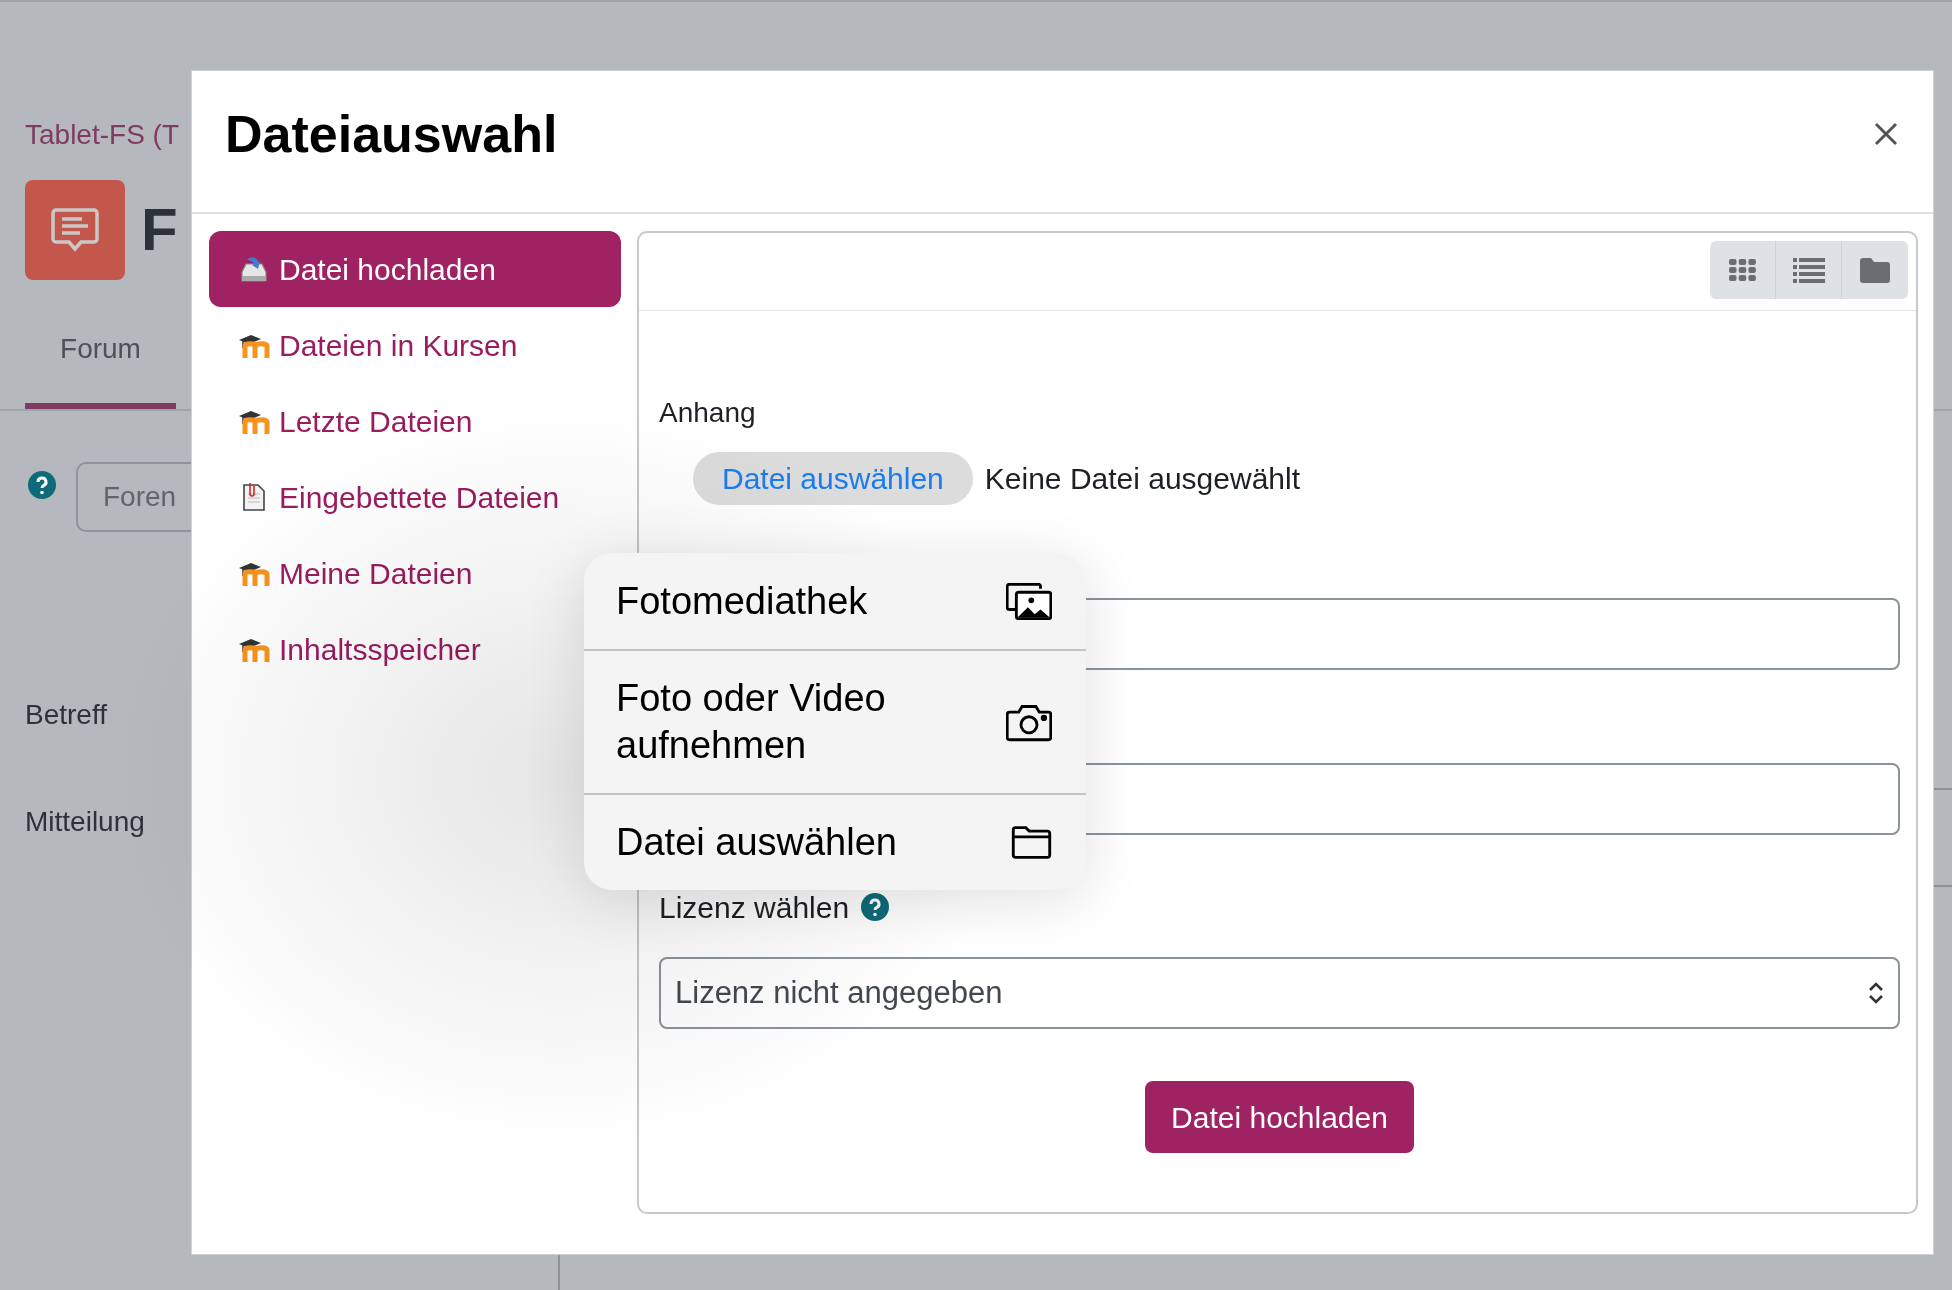  What do you see at coordinates (85, 822) in the screenshot?
I see `form-label: Mitteilung` at bounding box center [85, 822].